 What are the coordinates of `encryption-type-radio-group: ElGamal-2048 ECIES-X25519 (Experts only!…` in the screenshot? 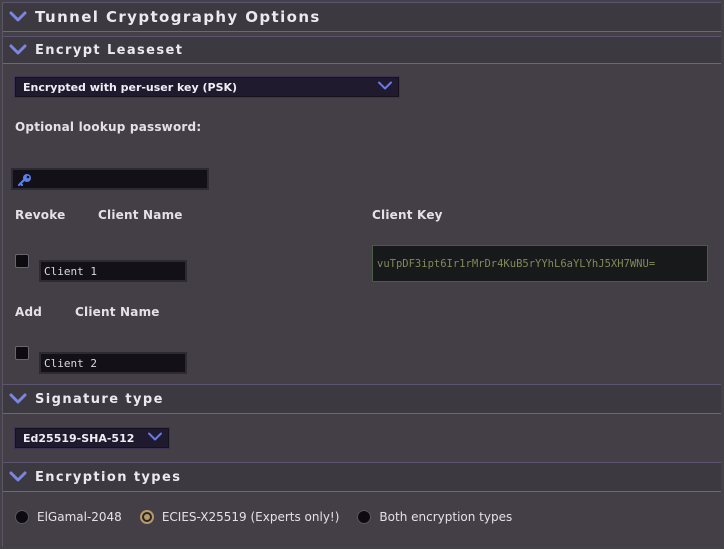 It's located at (272, 517).